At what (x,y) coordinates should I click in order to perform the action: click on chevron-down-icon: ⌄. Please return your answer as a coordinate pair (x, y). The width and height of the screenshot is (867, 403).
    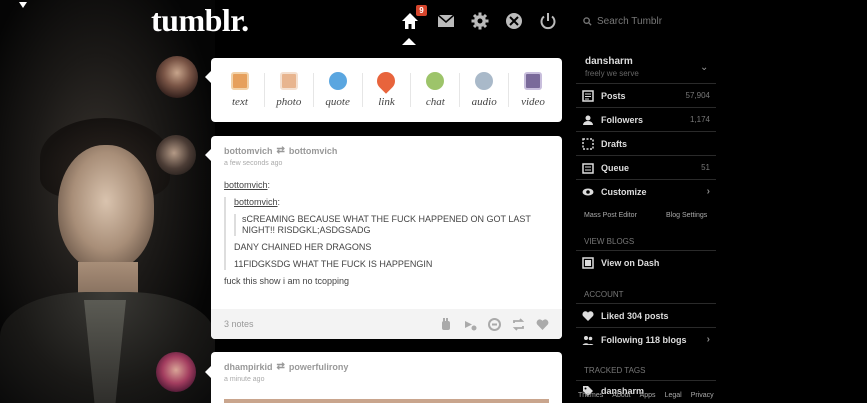
    Looking at the image, I should click on (704, 67).